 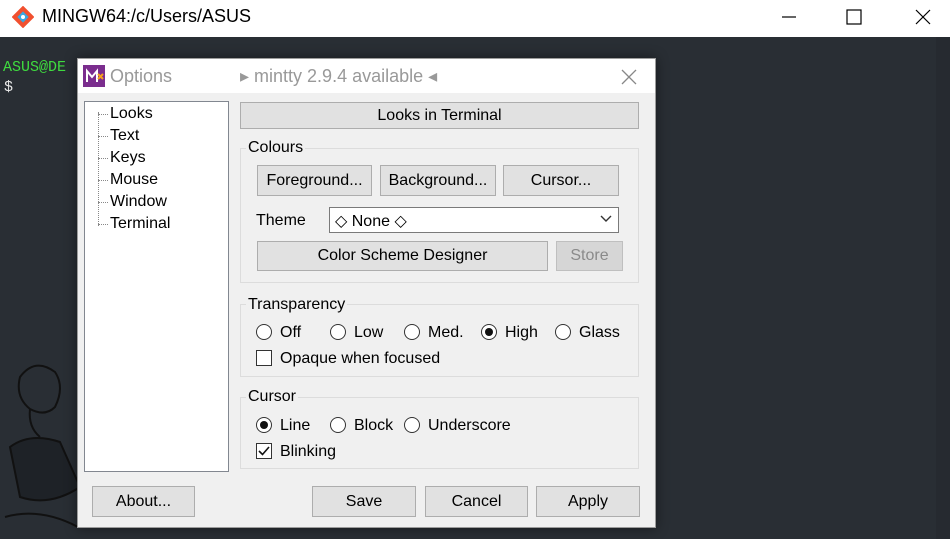 I want to click on minimize-button, so click(x=789, y=16).